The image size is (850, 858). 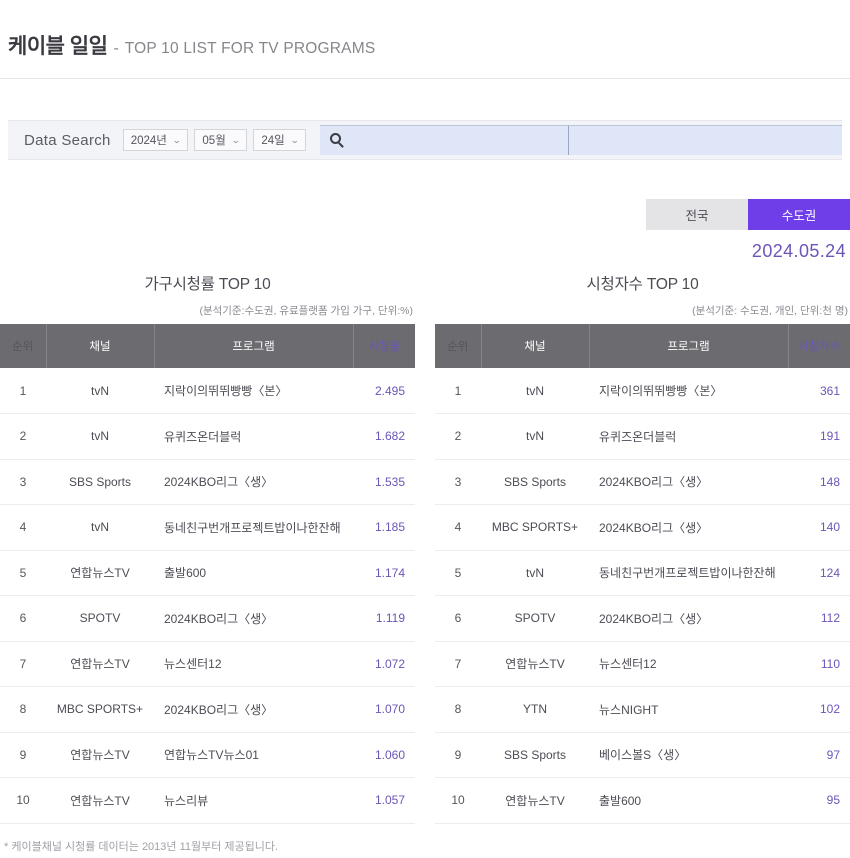 I want to click on cell-program: 출발600, so click(x=688, y=800).